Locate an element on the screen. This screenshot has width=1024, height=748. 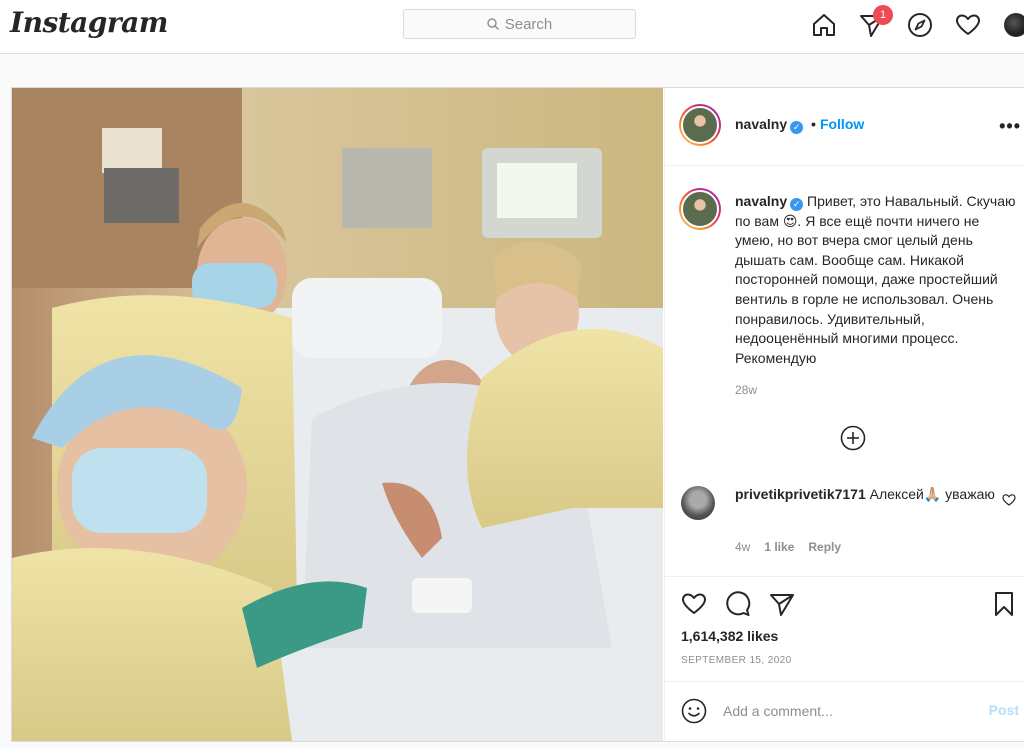
post-comment-button: Post is located at coordinates (1004, 710).